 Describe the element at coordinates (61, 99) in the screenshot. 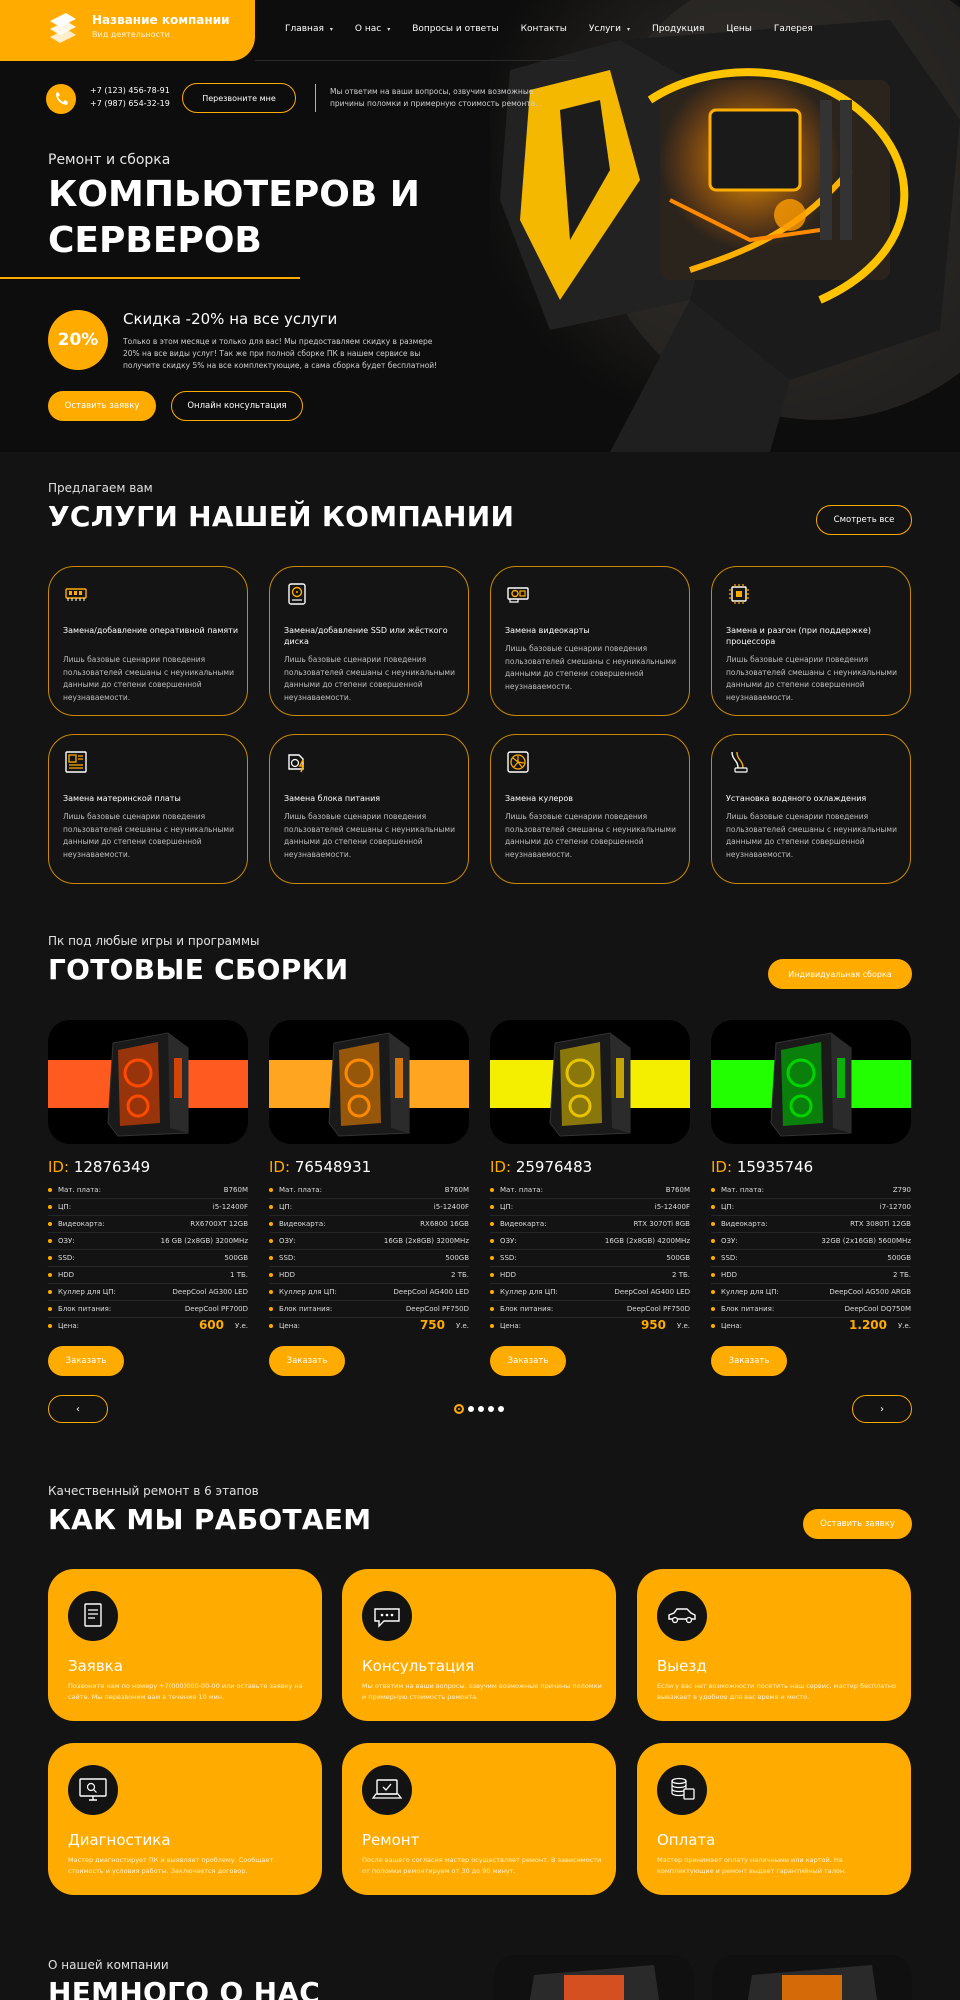

I see `phone-icon` at that location.